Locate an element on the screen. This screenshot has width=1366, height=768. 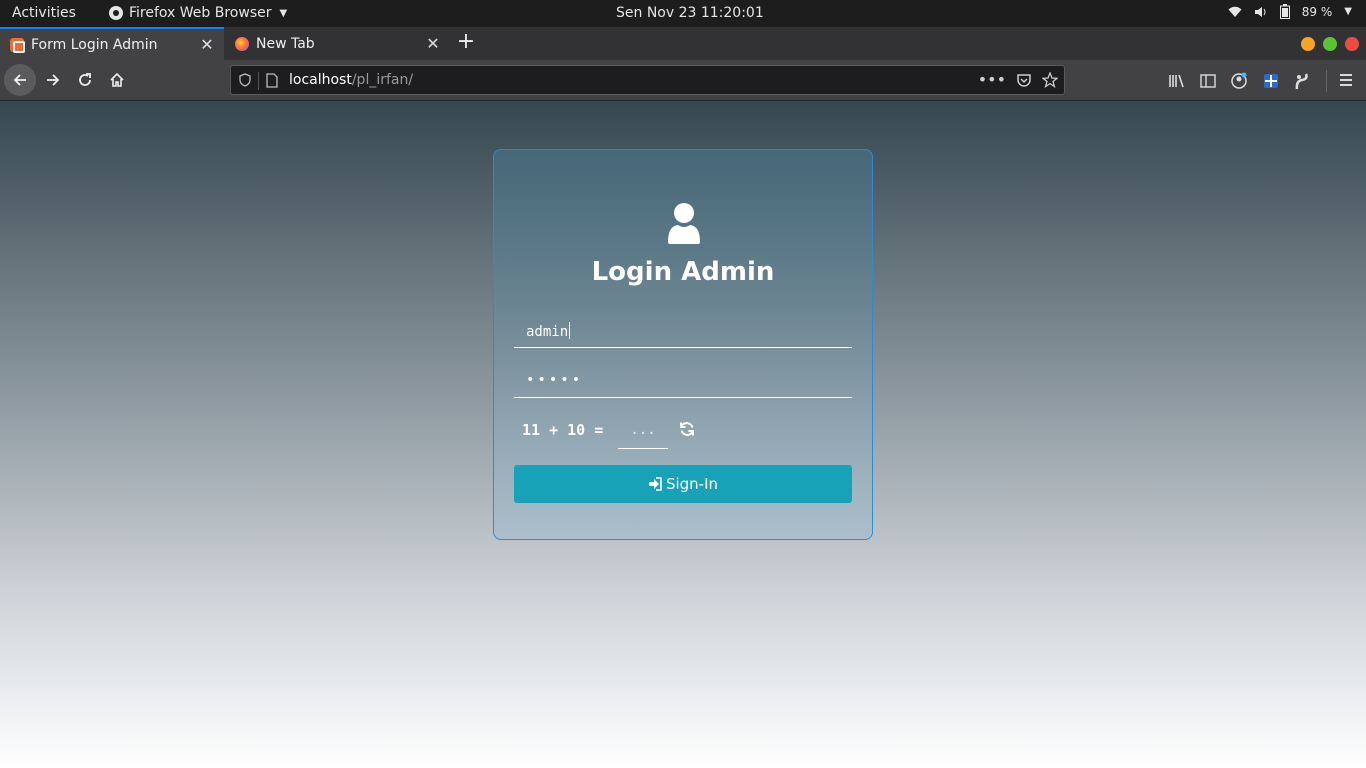
system-tray: 89 % ▼ is located at coordinates (1290, 11).